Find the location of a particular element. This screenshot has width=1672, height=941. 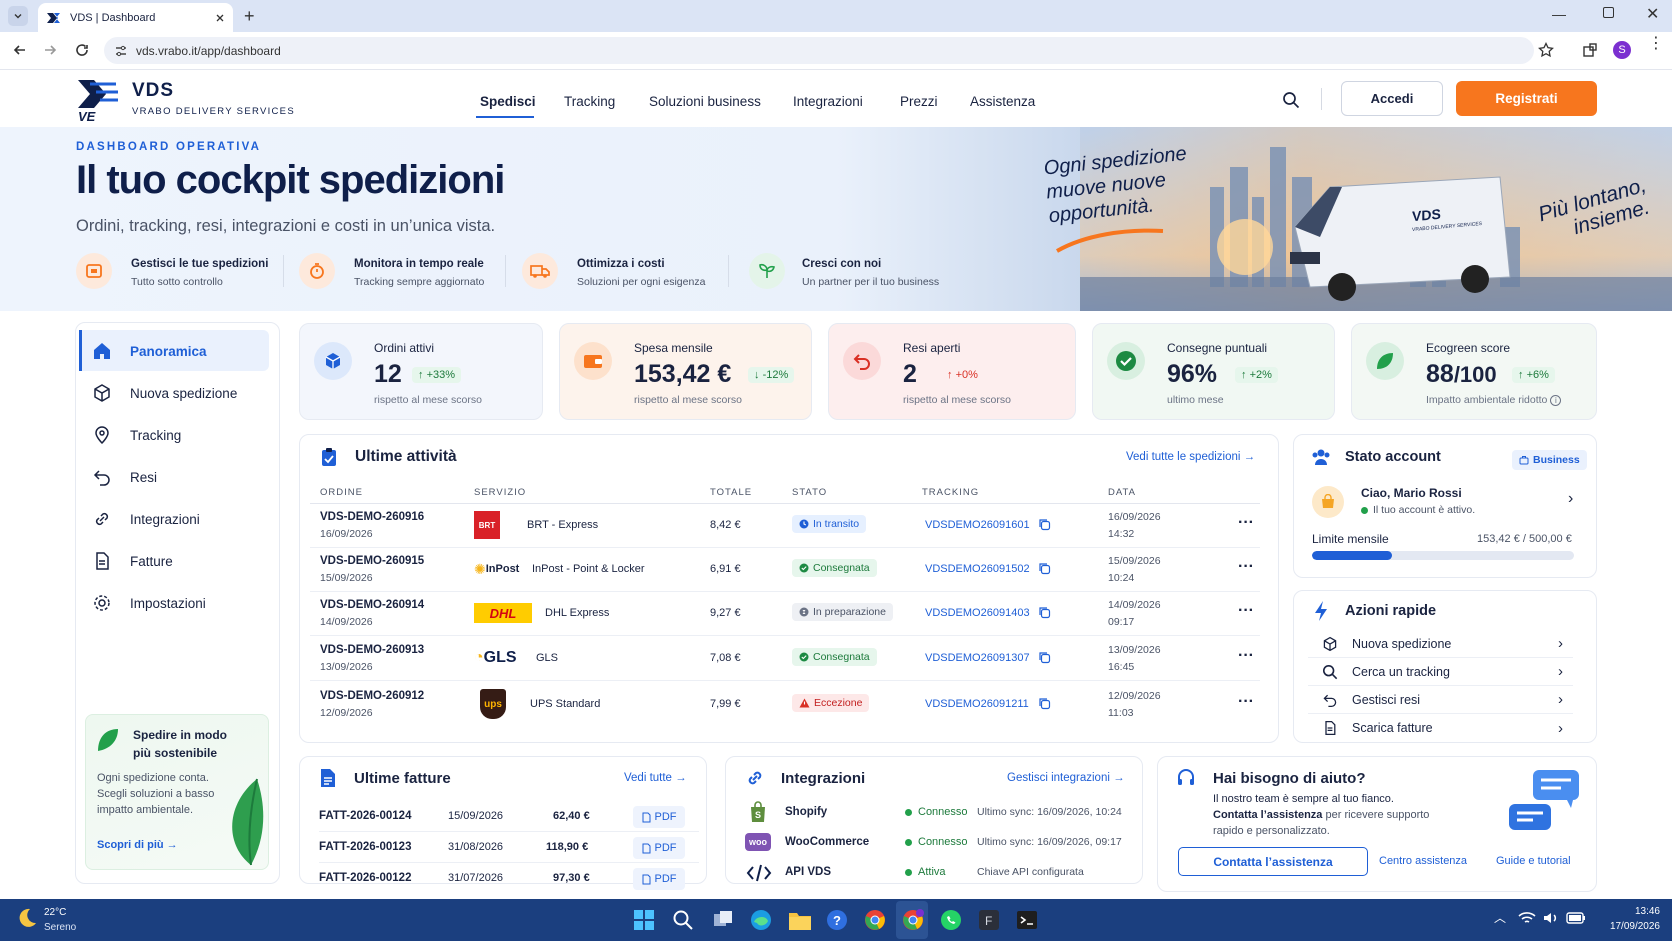

quick-action-cerca-tracking: Cerca un tracking › is located at coordinates (1440, 672).